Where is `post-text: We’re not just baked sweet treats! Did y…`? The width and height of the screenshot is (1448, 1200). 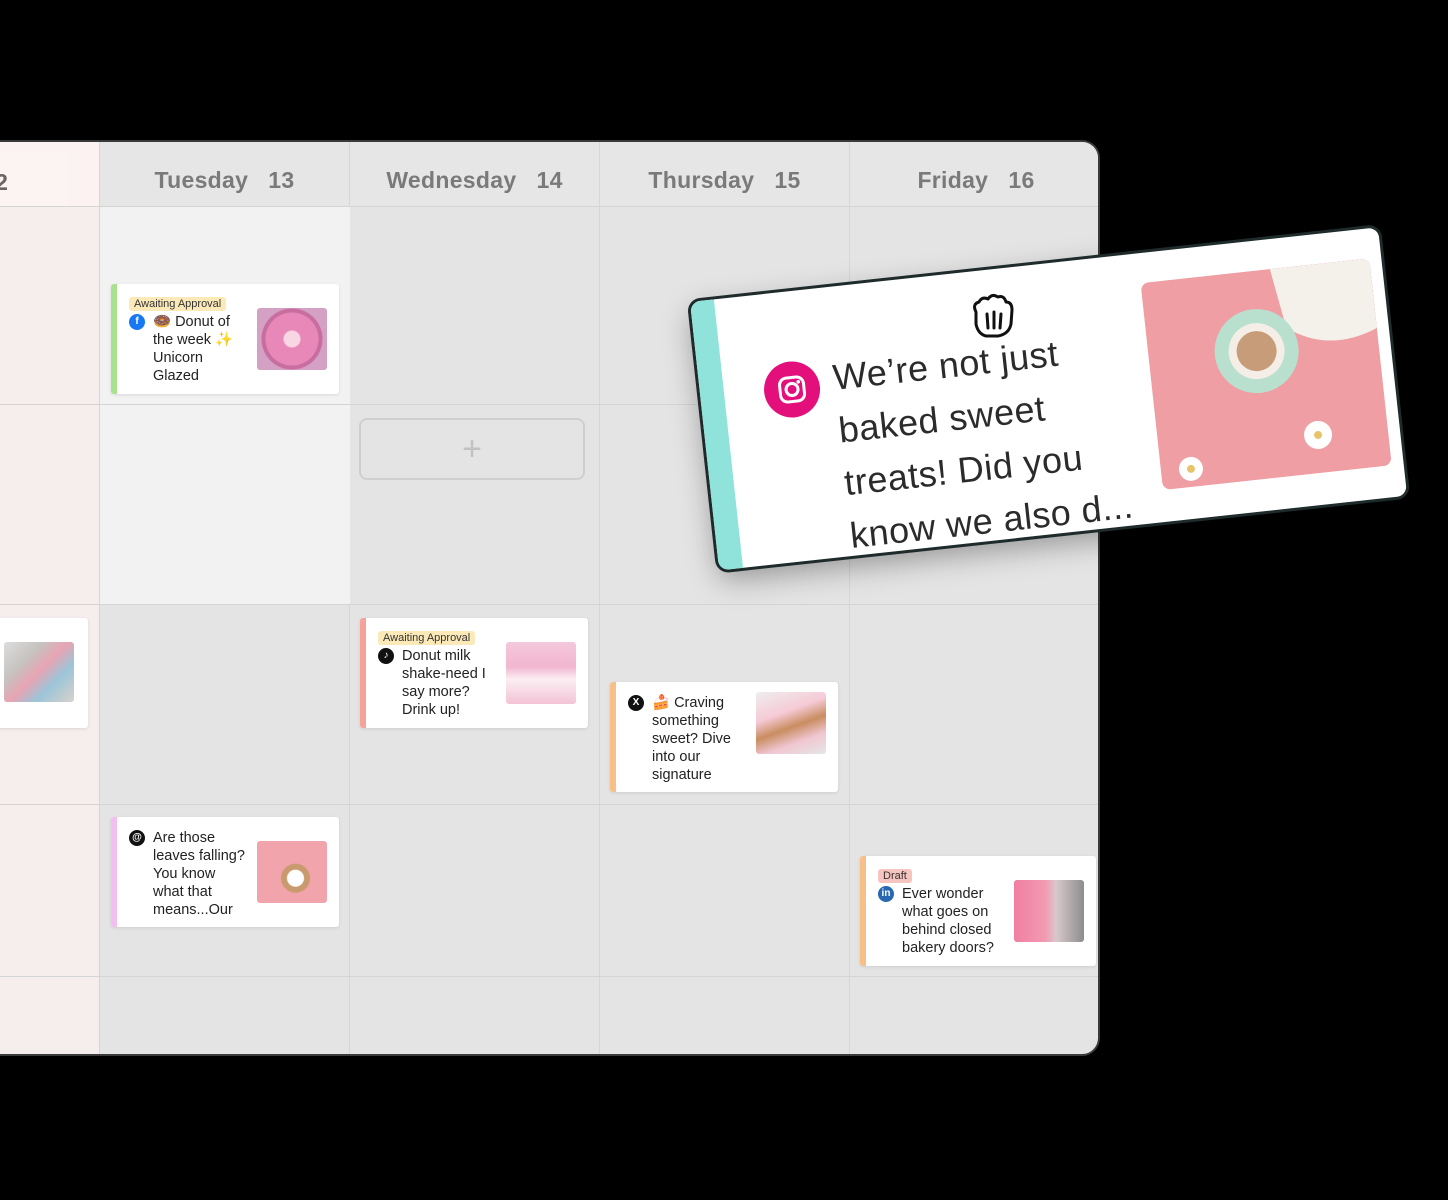
post-text: We’re not just baked sweet treats! Did y… is located at coordinates (983, 444).